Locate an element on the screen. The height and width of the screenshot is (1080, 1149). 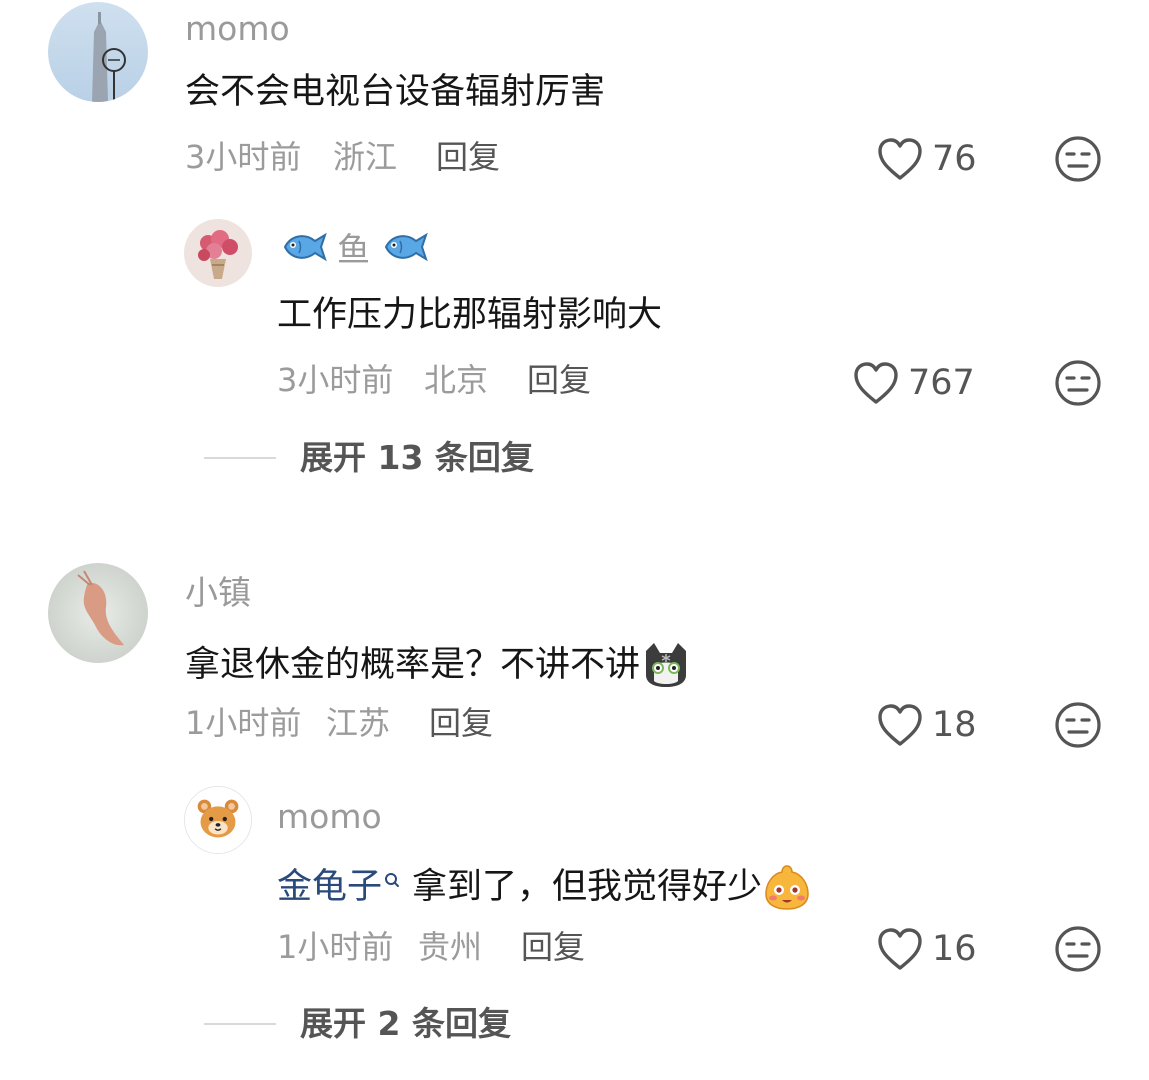
expand-replies-button: 展开 2 条回复 is located at coordinates (357, 1023).